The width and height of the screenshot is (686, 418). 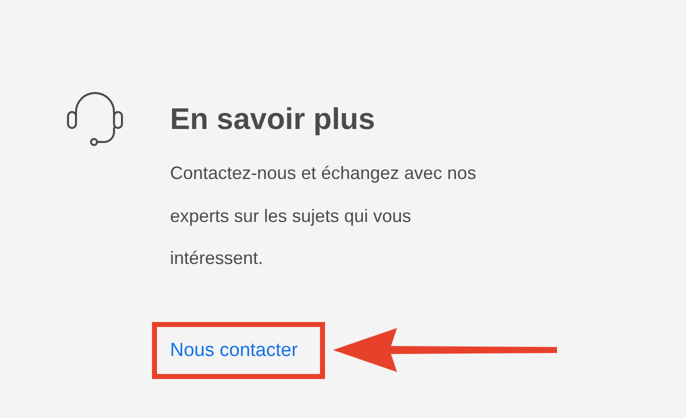 What do you see at coordinates (234, 350) in the screenshot?
I see `contact-link: Nous contacter` at bounding box center [234, 350].